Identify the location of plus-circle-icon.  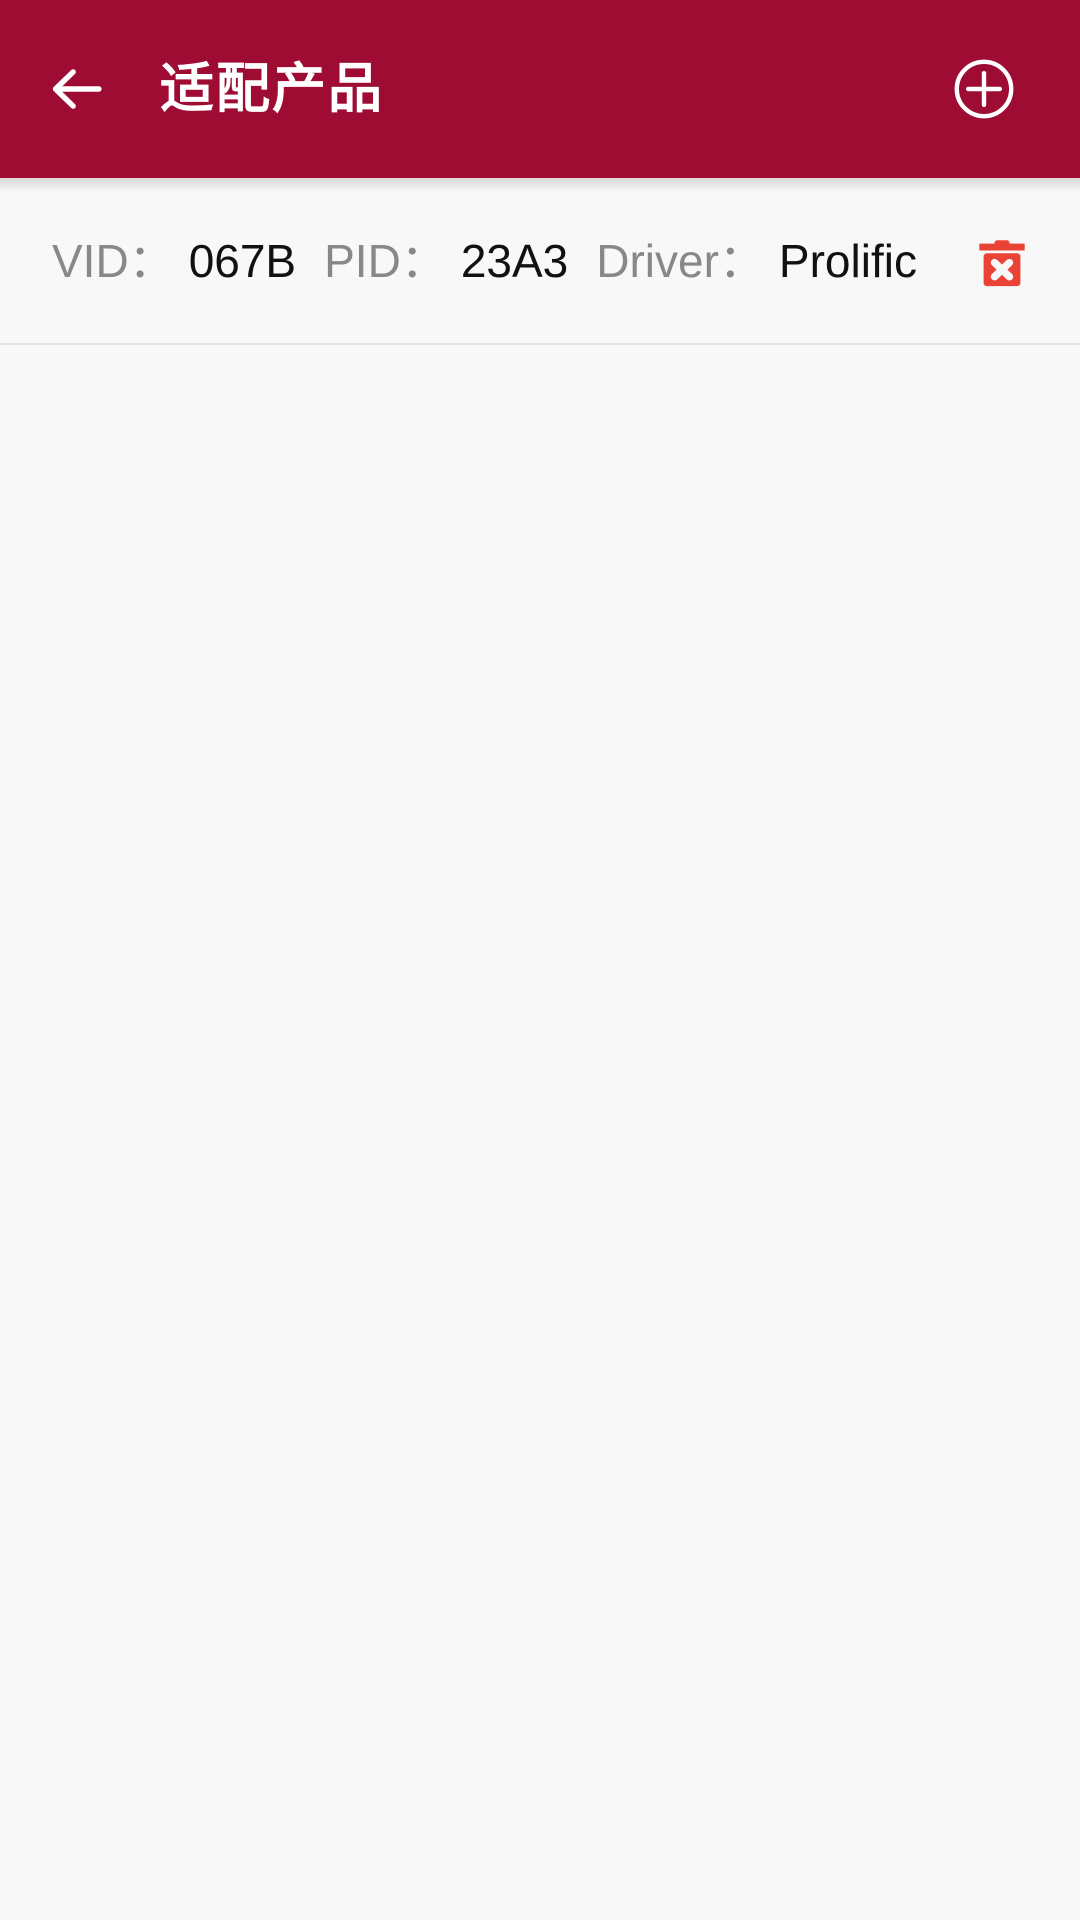
(984, 89).